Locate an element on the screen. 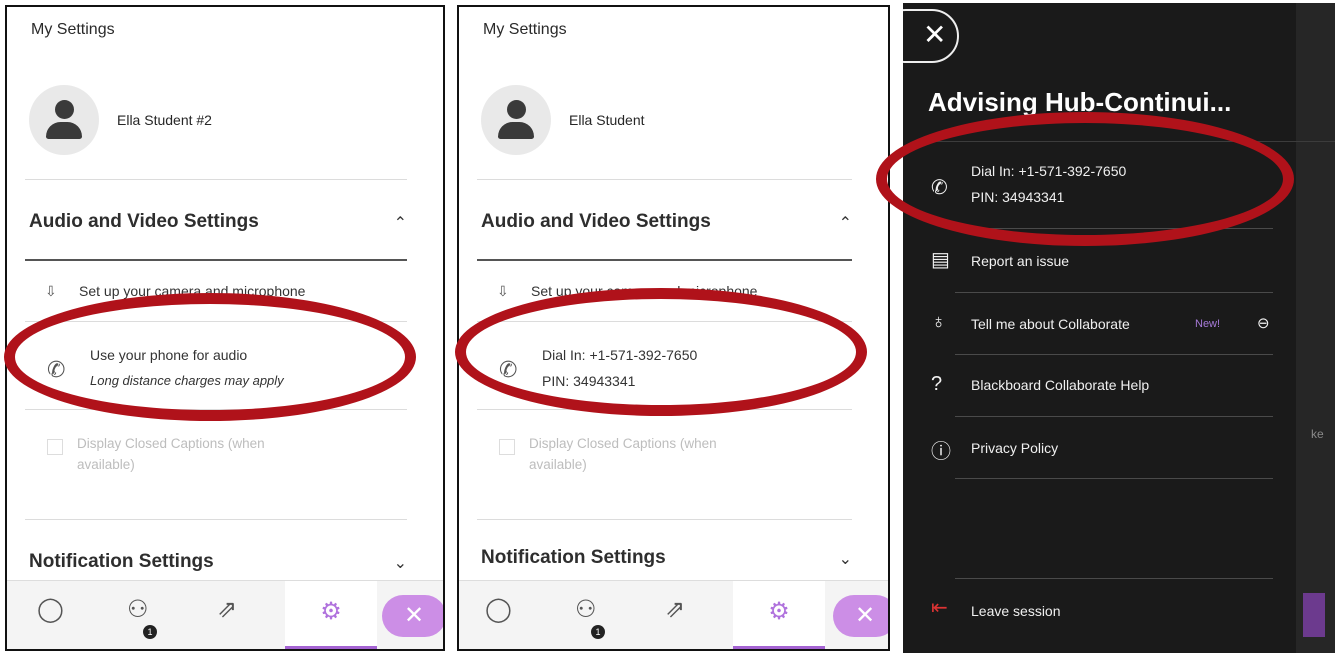 The width and height of the screenshot is (1338, 653). help-icon: ? is located at coordinates (937, 384).